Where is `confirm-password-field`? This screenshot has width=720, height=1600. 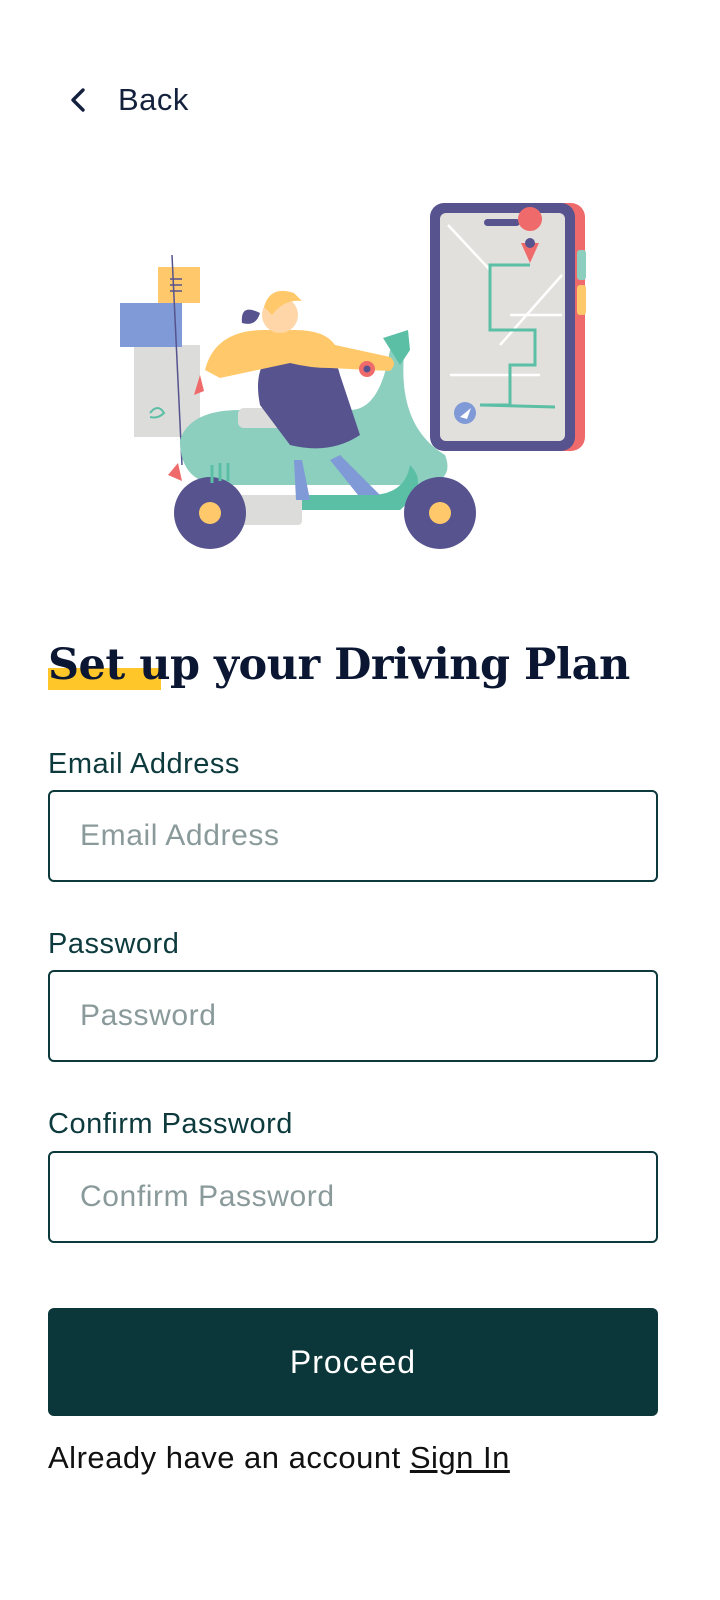 confirm-password-field is located at coordinates (353, 1197).